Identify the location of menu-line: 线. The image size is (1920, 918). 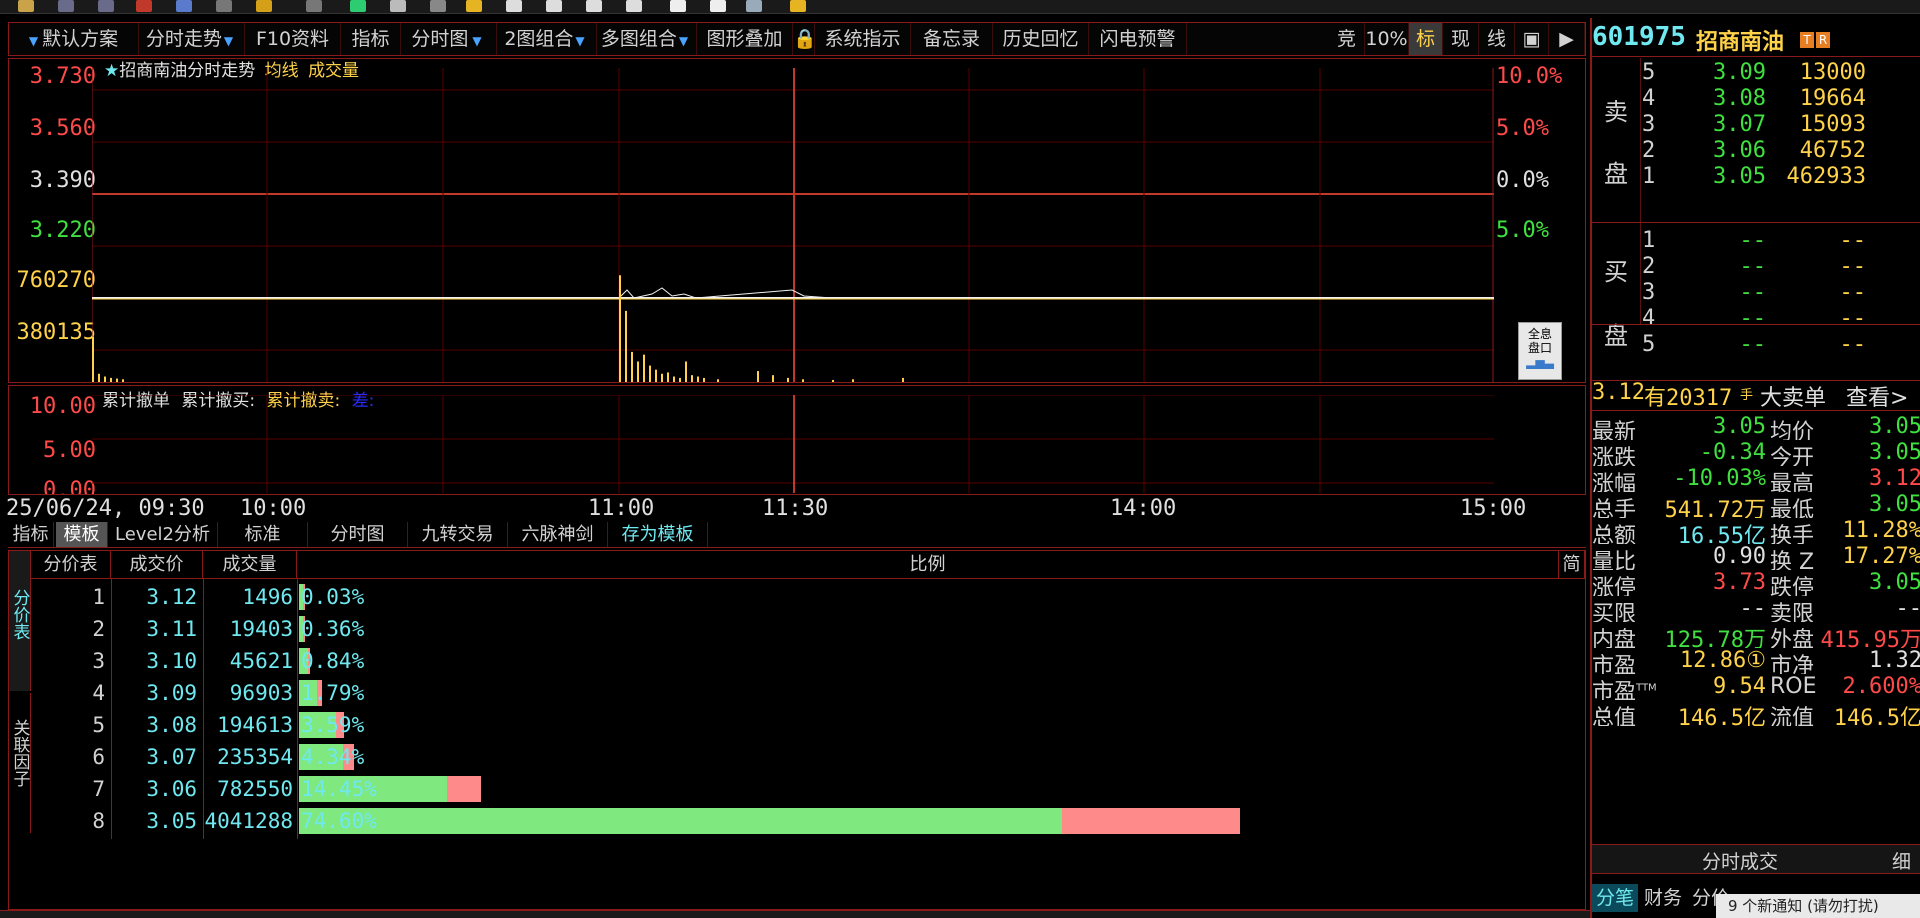
(1497, 39).